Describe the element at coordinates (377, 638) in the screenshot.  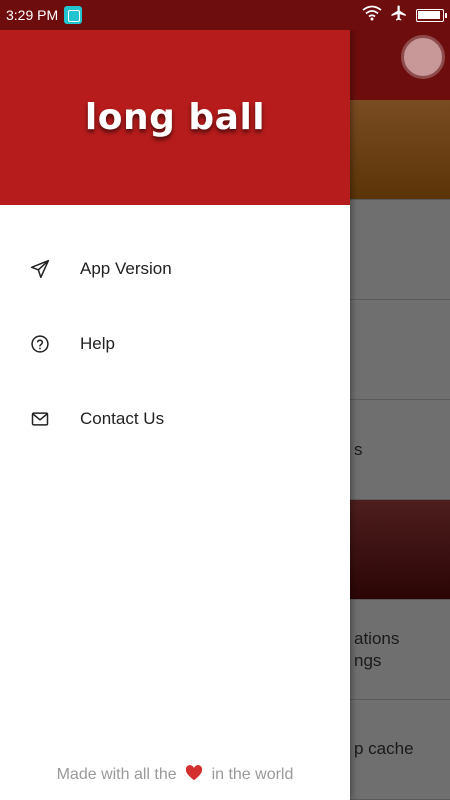
I see `background-card-text: ations` at that location.